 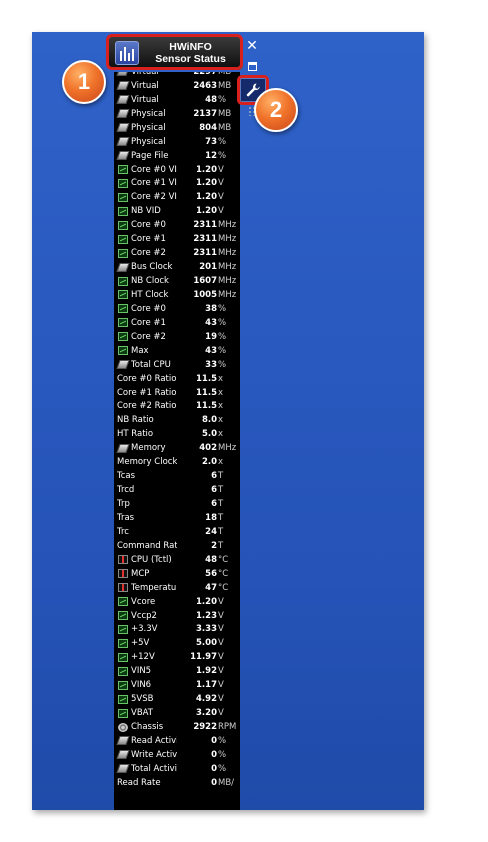 What do you see at coordinates (177, 504) in the screenshot?
I see `sensor-row: Trp 6 T` at bounding box center [177, 504].